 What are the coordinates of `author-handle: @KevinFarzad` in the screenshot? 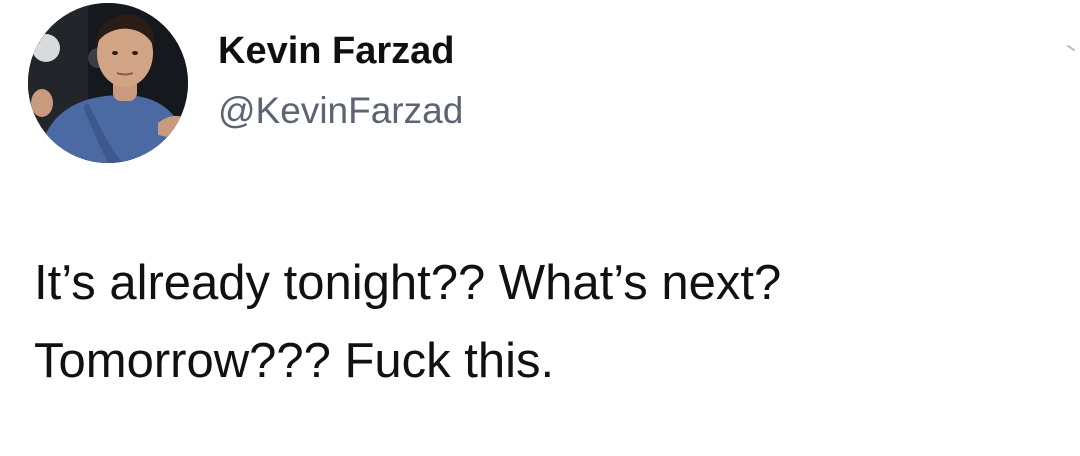 It's located at (340, 111).